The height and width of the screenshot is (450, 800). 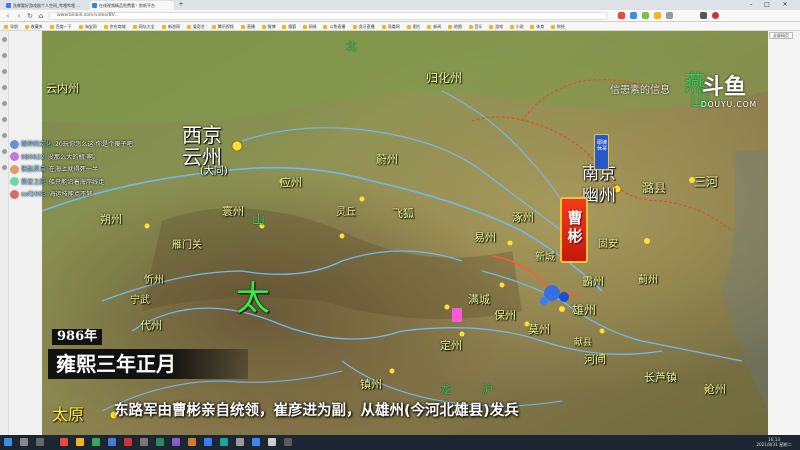 What do you see at coordinates (496, 26) in the screenshot?
I see `bookmark-item: 游戏` at bounding box center [496, 26].